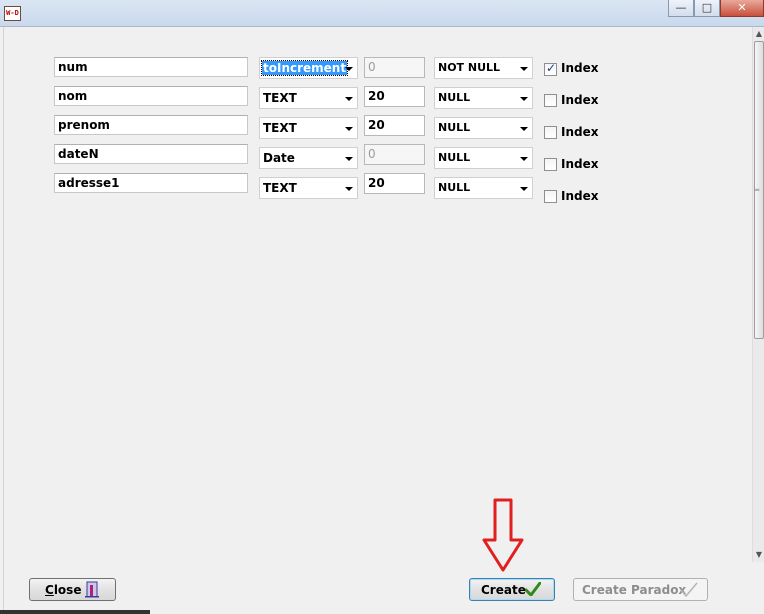 The image size is (764, 614). What do you see at coordinates (75, 612) in the screenshot?
I see `taskbar-edge` at bounding box center [75, 612].